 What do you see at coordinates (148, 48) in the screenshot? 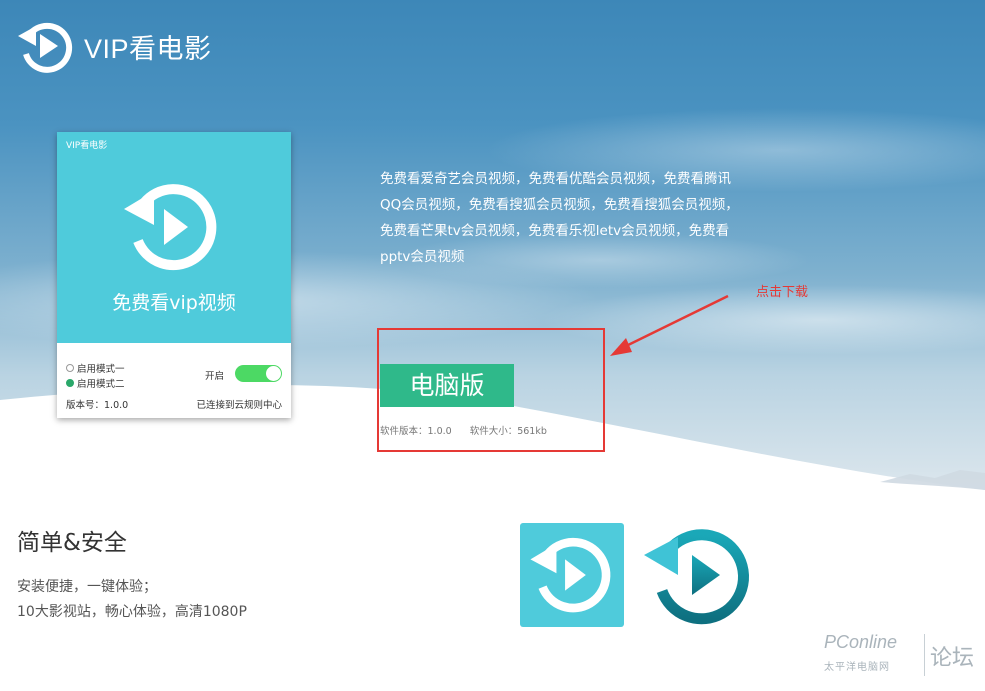
I see `brand-name: VIP看电影` at bounding box center [148, 48].